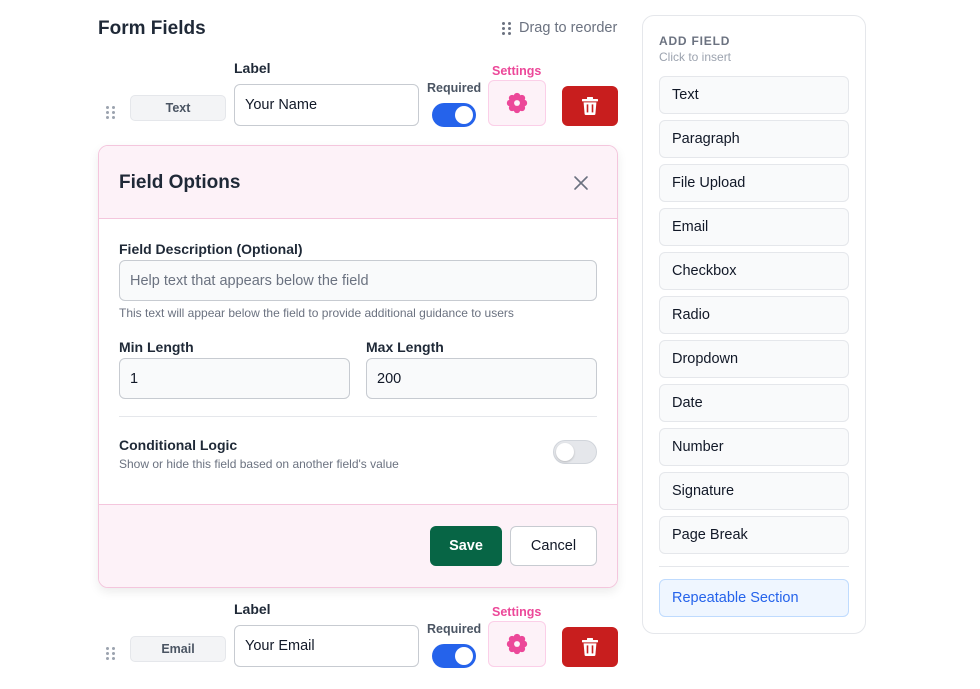 The height and width of the screenshot is (689, 980). I want to click on max-length-input, so click(481, 378).